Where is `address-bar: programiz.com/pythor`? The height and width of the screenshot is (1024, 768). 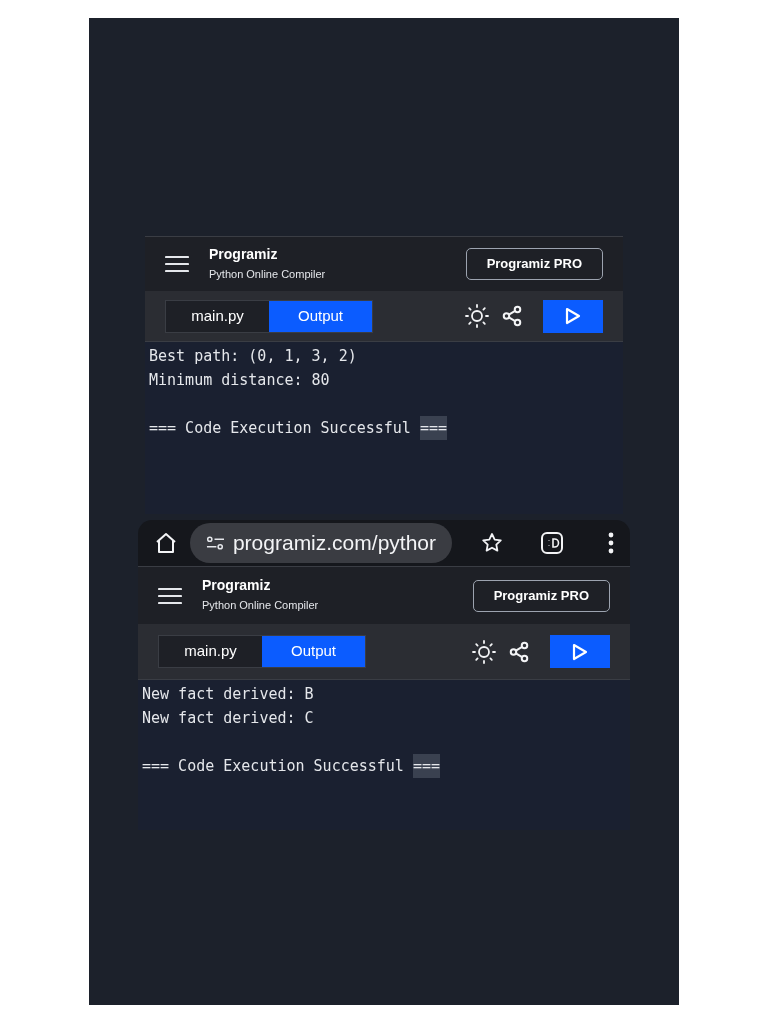
address-bar: programiz.com/pythor is located at coordinates (321, 543).